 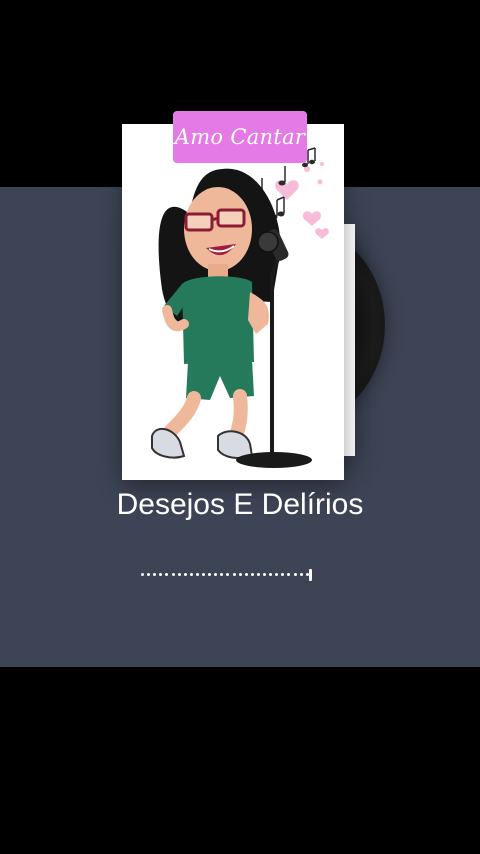 What do you see at coordinates (310, 575) in the screenshot?
I see `progress-cursor` at bounding box center [310, 575].